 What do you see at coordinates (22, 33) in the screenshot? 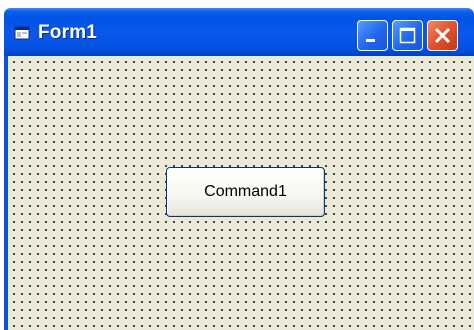
I see `form-icon` at bounding box center [22, 33].